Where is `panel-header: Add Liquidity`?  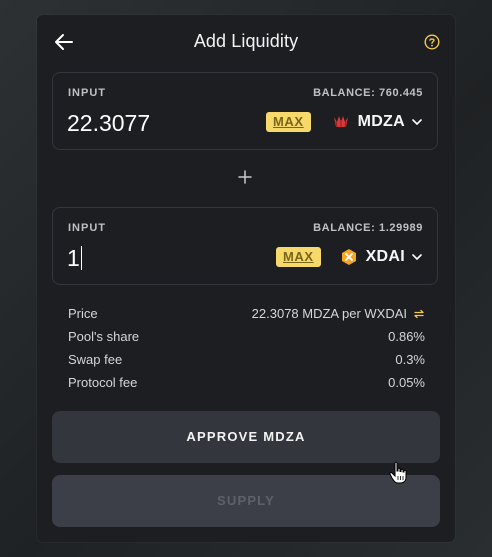 panel-header: Add Liquidity is located at coordinates (246, 43).